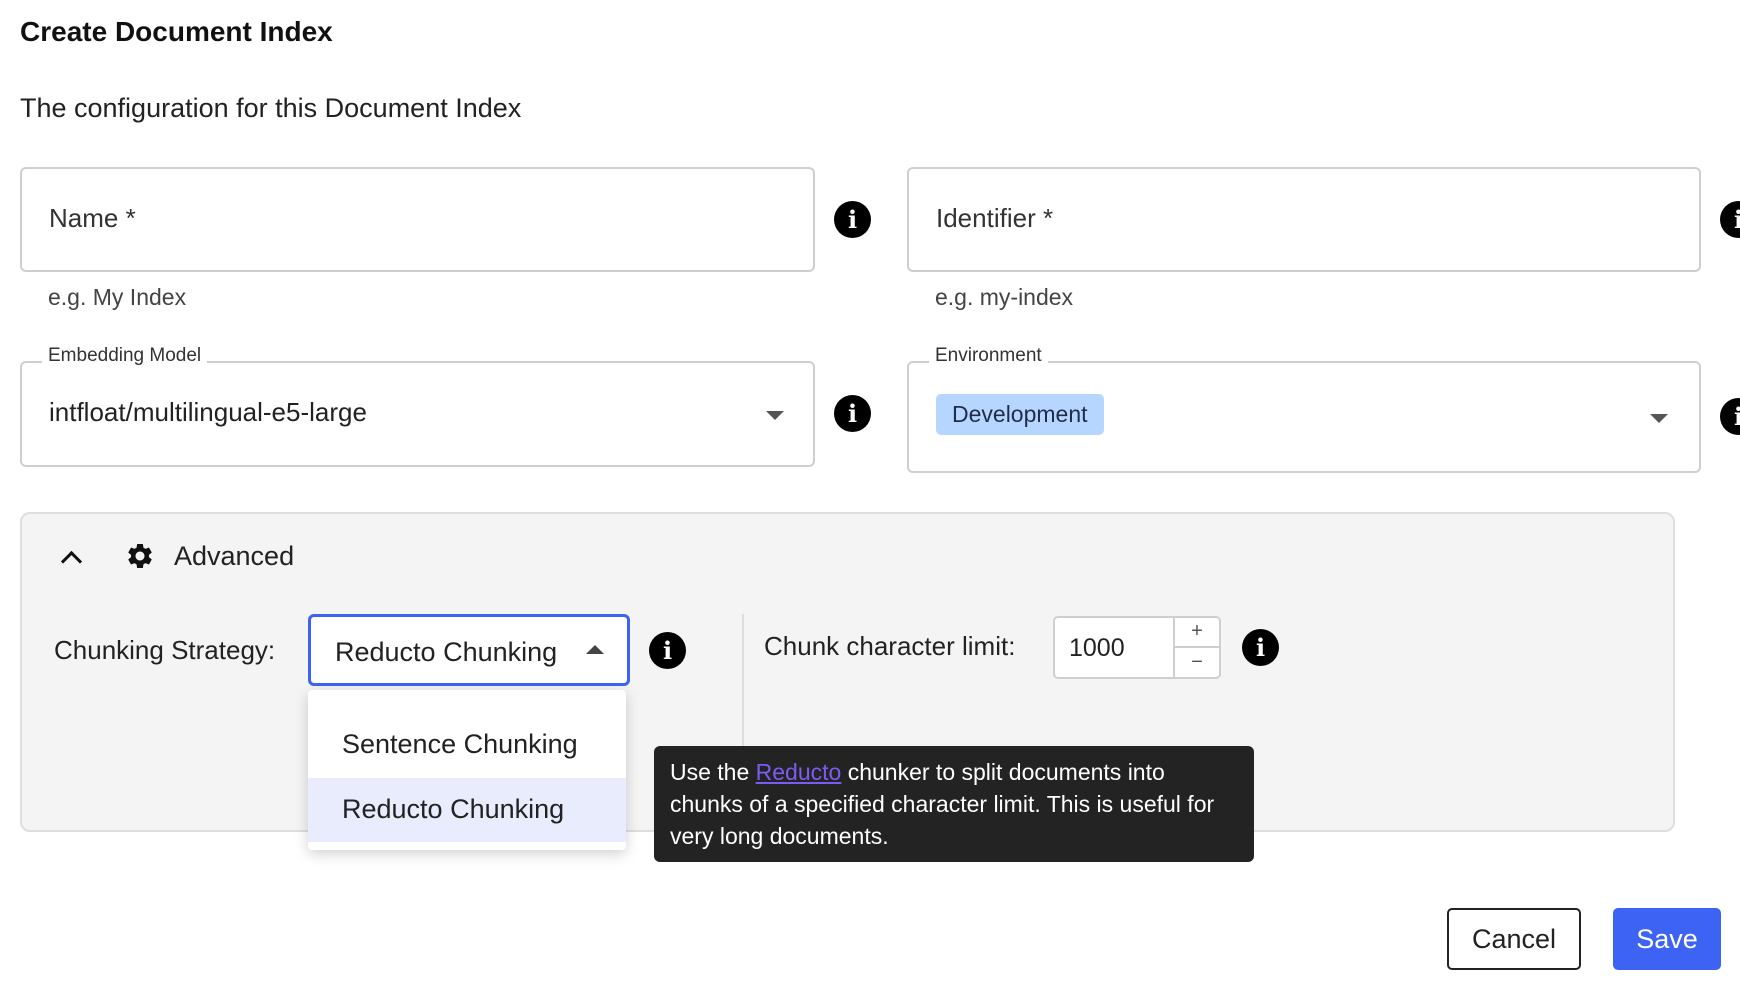  Describe the element at coordinates (988, 356) in the screenshot. I see `environment-legend: Environment` at that location.